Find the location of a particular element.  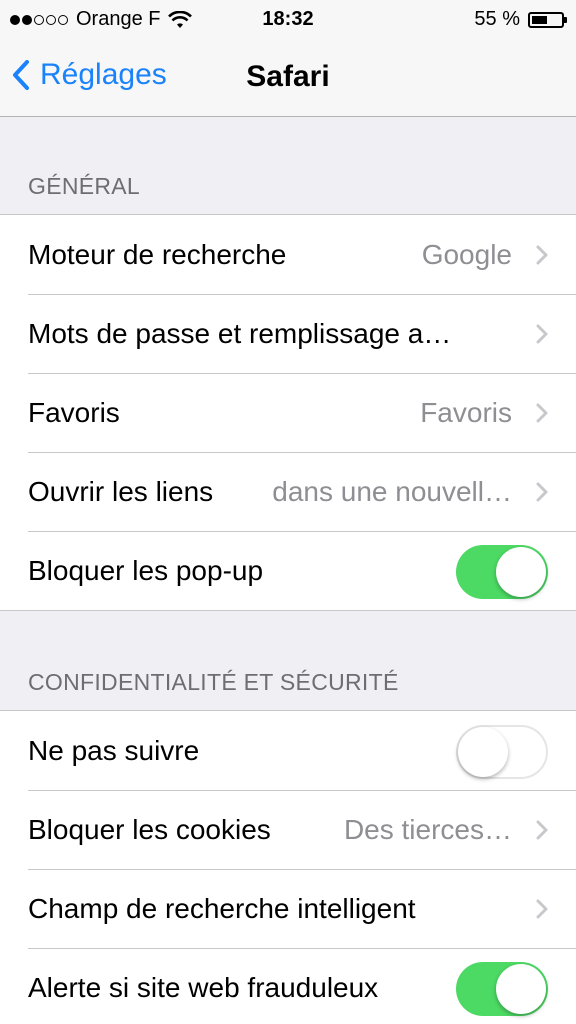

row-label: Ne pas suivre is located at coordinates (114, 750).